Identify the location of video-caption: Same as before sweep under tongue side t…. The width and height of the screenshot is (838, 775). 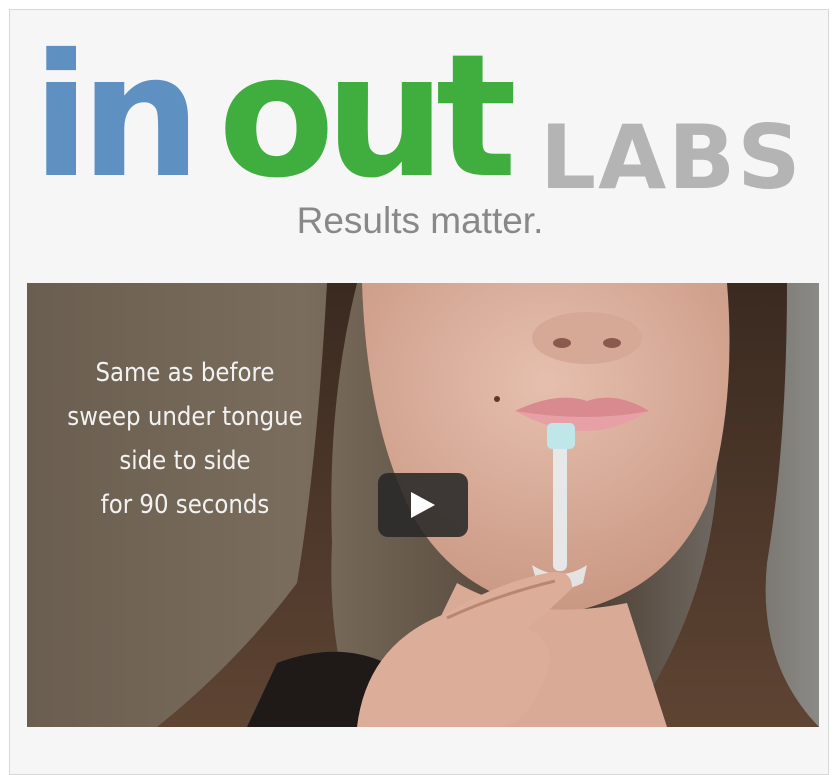
(185, 439).